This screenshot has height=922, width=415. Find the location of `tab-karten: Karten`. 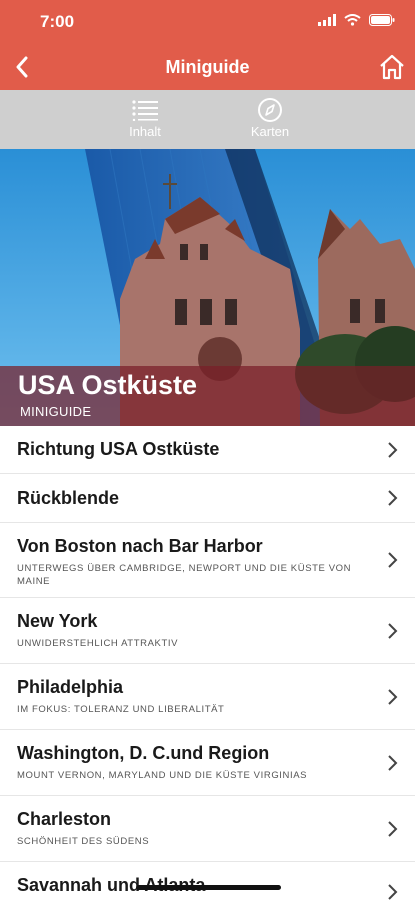

tab-karten: Karten is located at coordinates (270, 117).